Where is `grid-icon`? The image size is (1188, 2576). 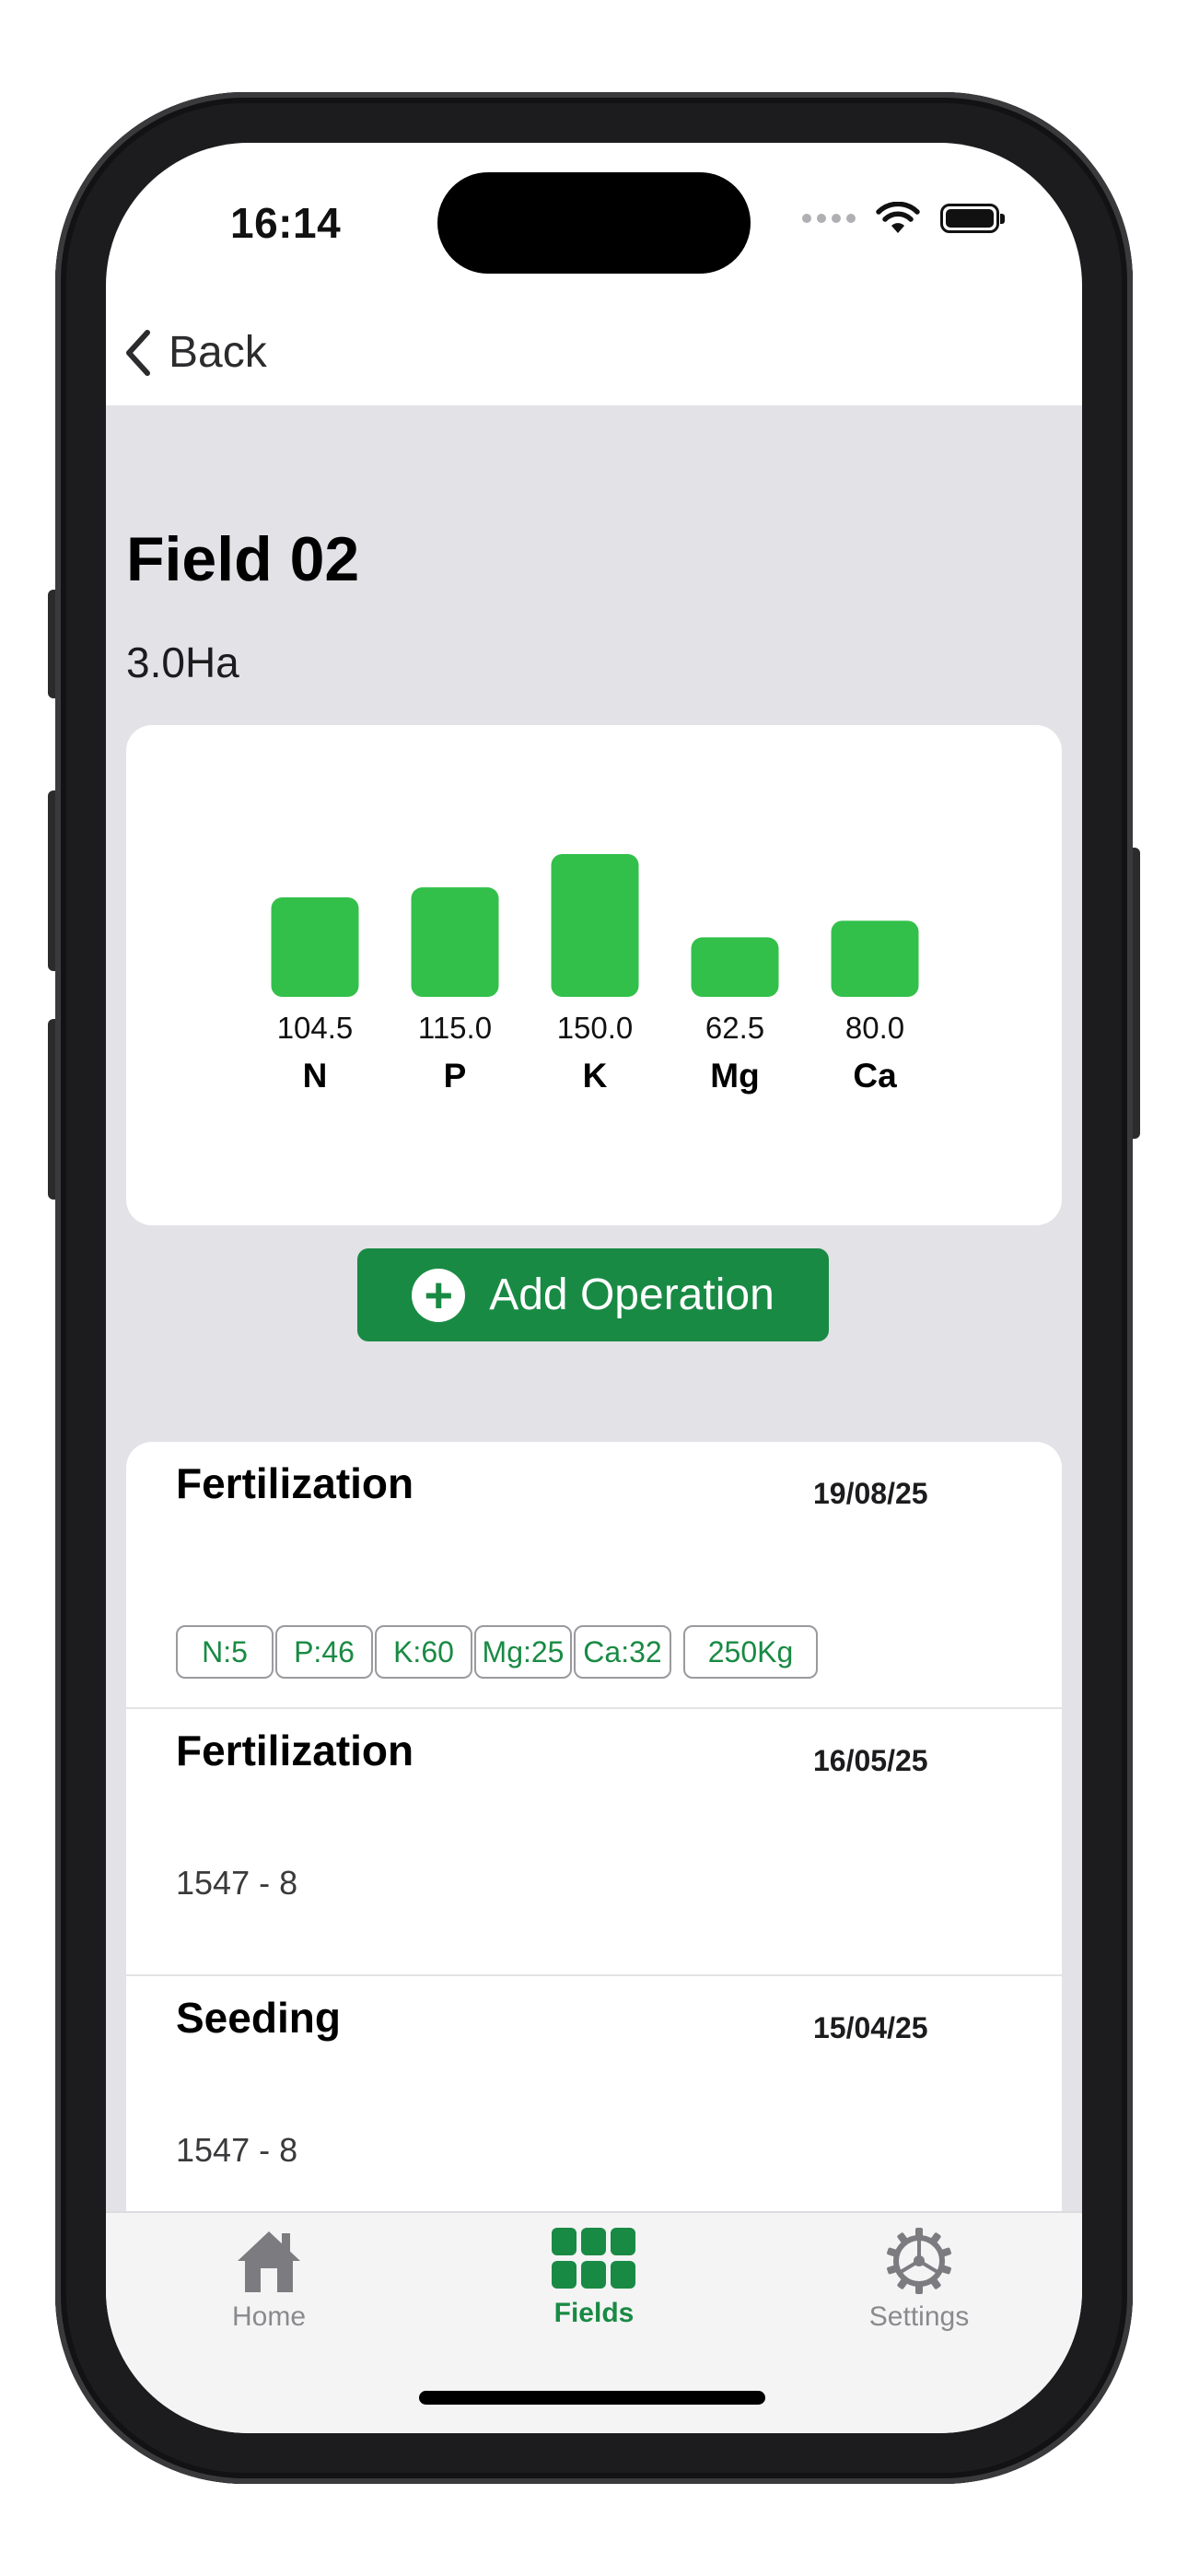
grid-icon is located at coordinates (593, 2258).